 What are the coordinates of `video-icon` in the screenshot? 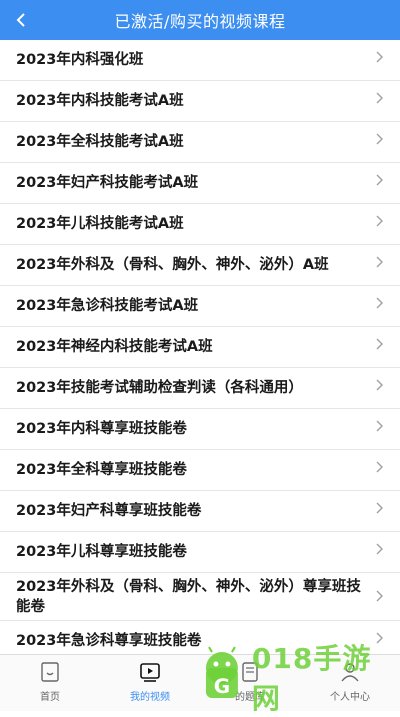 It's located at (150, 672).